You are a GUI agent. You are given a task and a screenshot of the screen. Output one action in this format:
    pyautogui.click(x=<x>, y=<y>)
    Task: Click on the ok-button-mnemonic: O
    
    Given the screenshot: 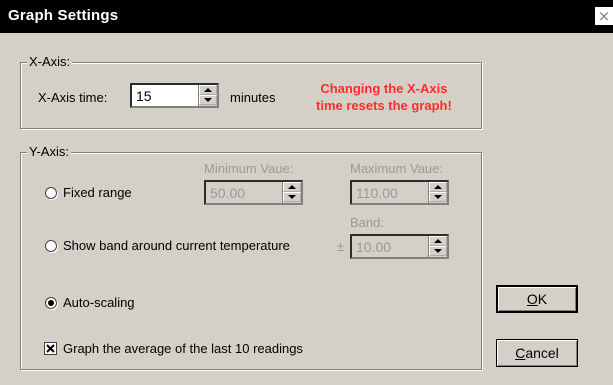 What is the action you would take?
    pyautogui.click(x=532, y=299)
    